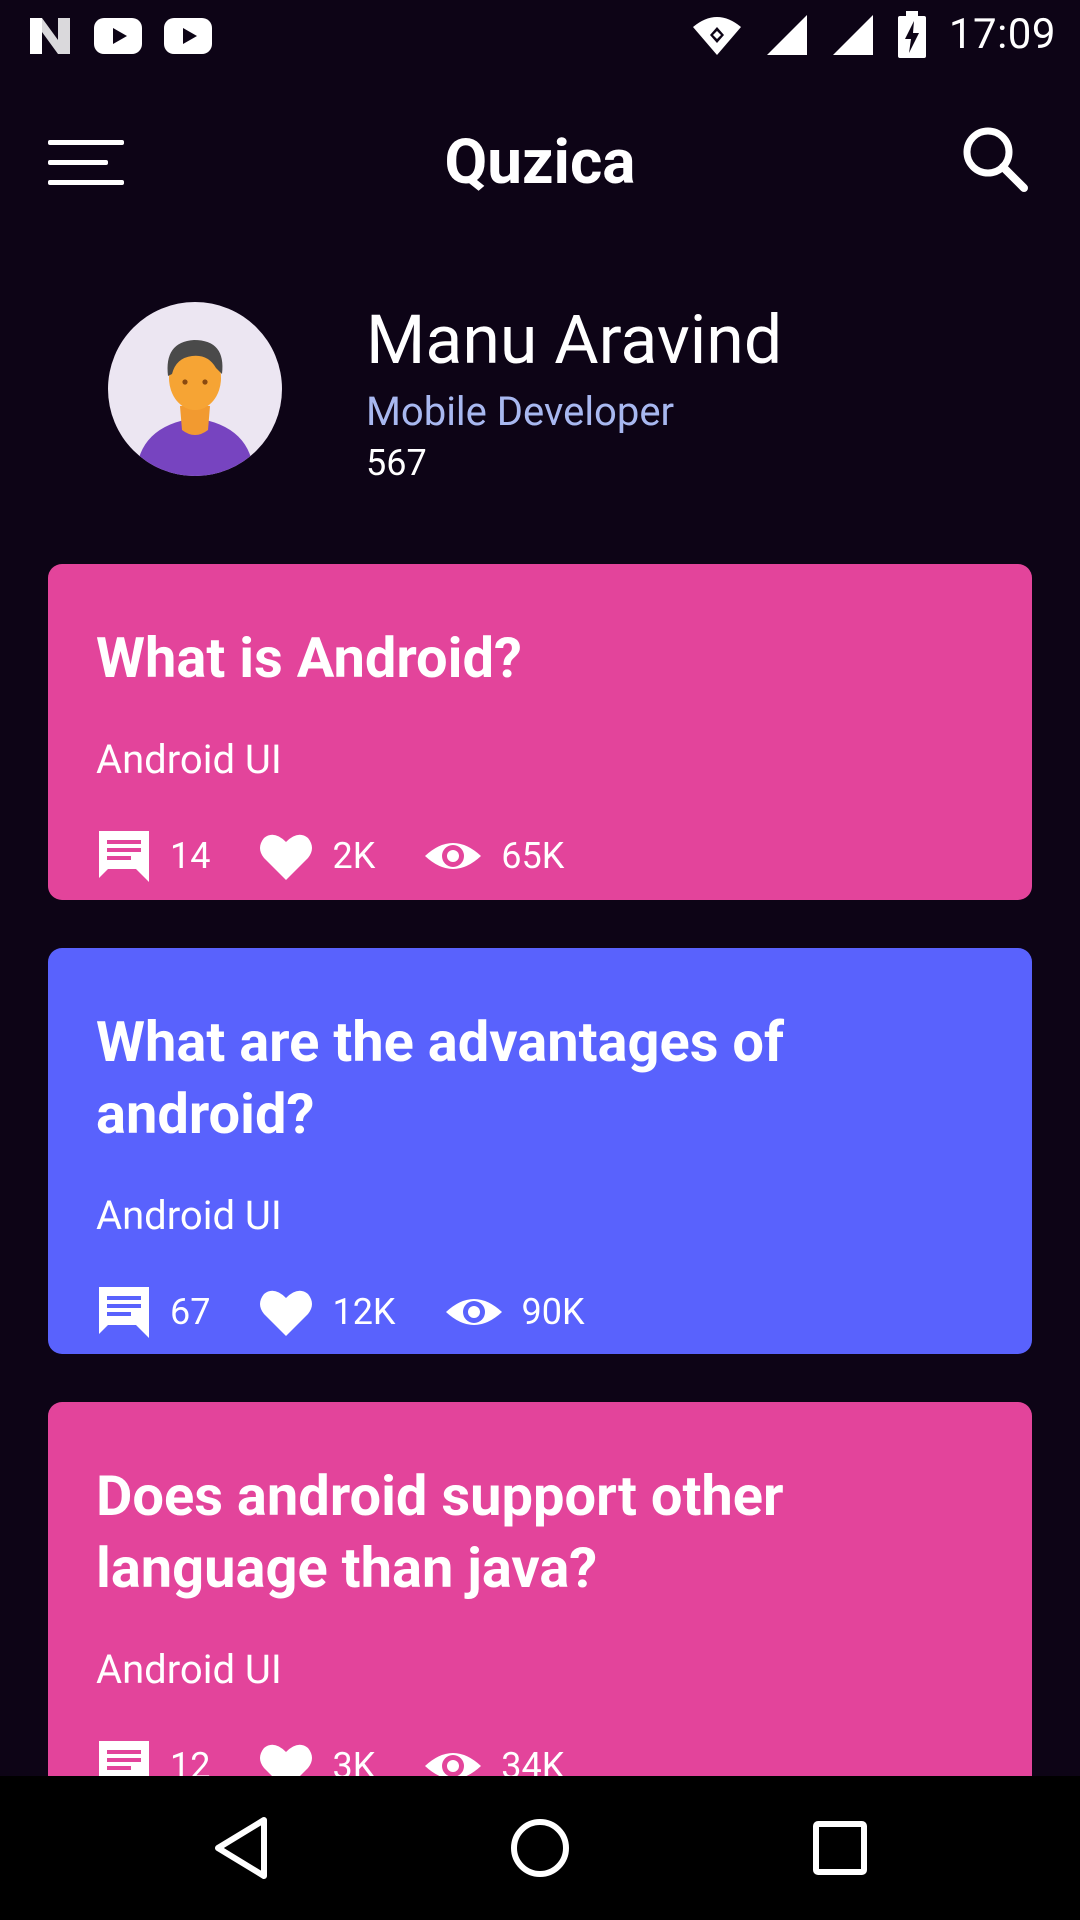 Image resolution: width=1080 pixels, height=1920 pixels. I want to click on question-title: What is Android?, so click(309, 658).